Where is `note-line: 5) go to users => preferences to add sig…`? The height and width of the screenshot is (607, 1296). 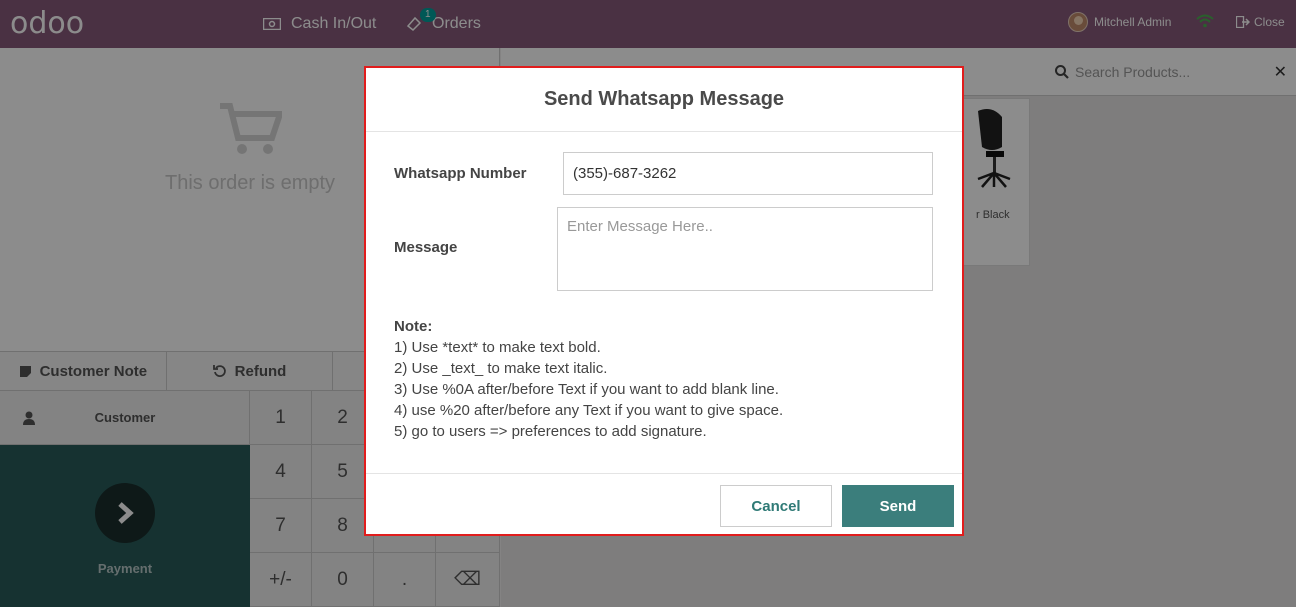
note-line: 5) go to users => preferences to add sig… is located at coordinates (550, 431).